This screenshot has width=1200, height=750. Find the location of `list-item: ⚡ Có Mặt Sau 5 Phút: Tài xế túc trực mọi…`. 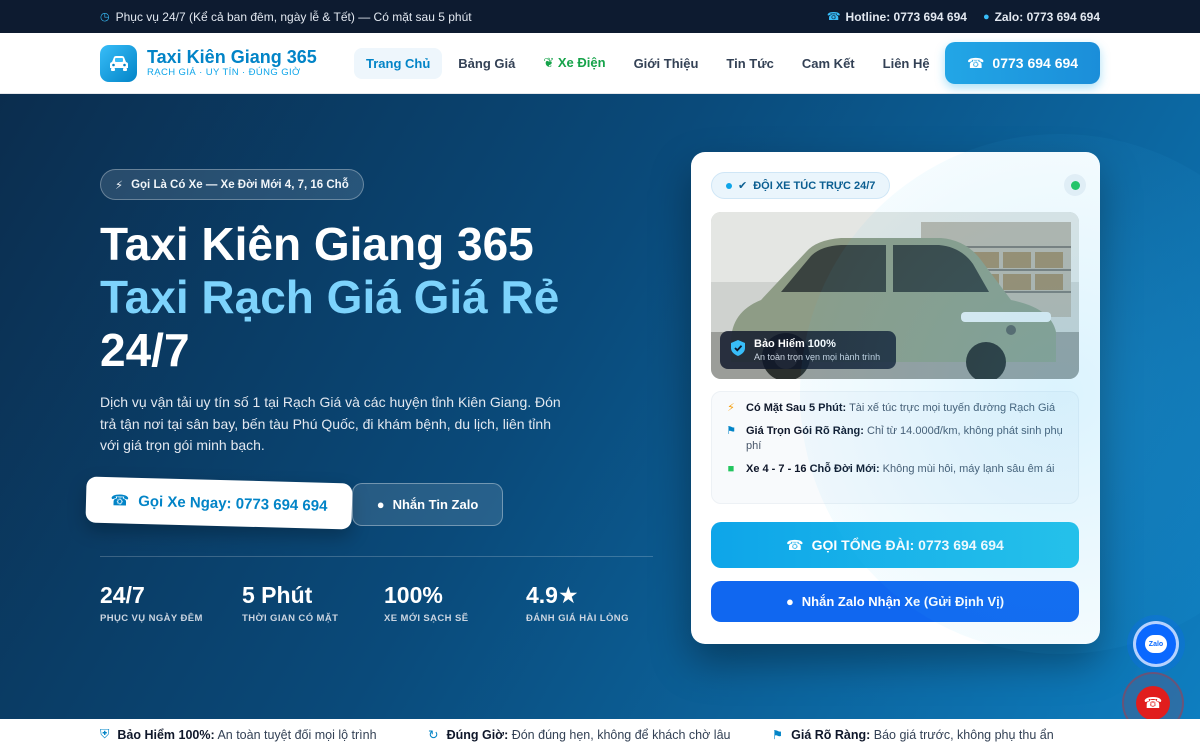

list-item: ⚡ Có Mặt Sau 5 Phút: Tài xế túc trực mọi… is located at coordinates (895, 408).